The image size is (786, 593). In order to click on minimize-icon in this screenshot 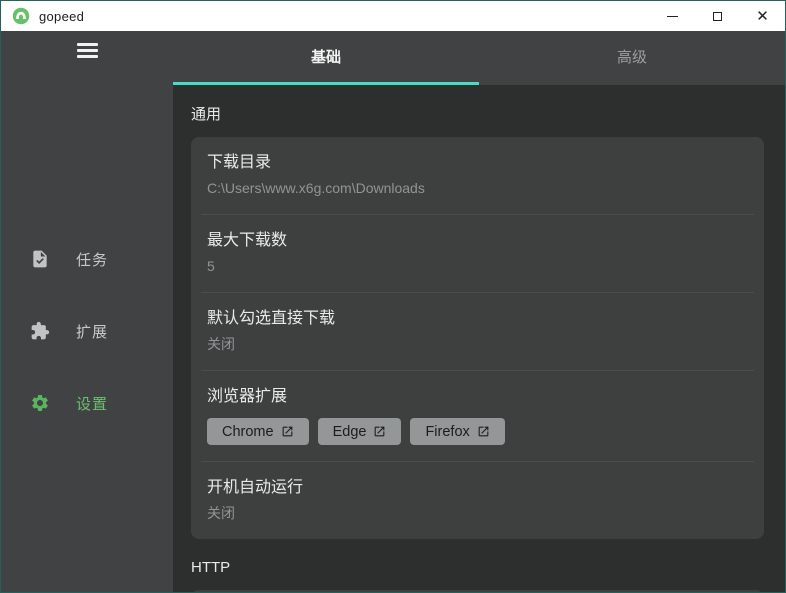, I will do `click(672, 16)`.